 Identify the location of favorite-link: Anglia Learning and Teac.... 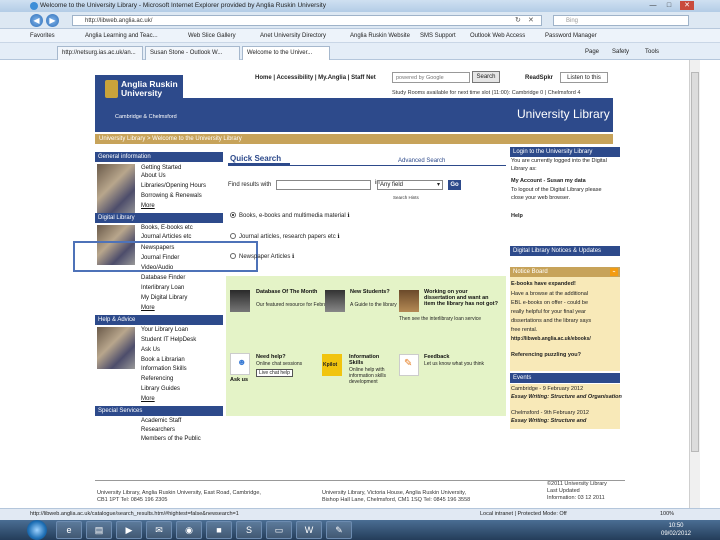
(121, 36).